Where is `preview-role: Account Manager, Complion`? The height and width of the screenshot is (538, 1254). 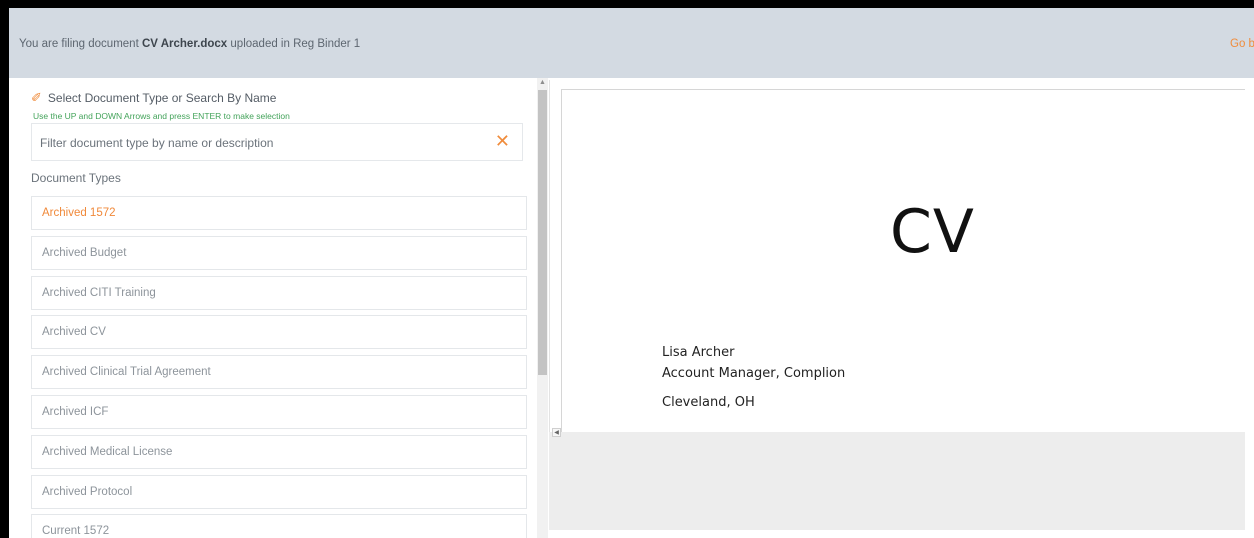 preview-role: Account Manager, Complion is located at coordinates (754, 373).